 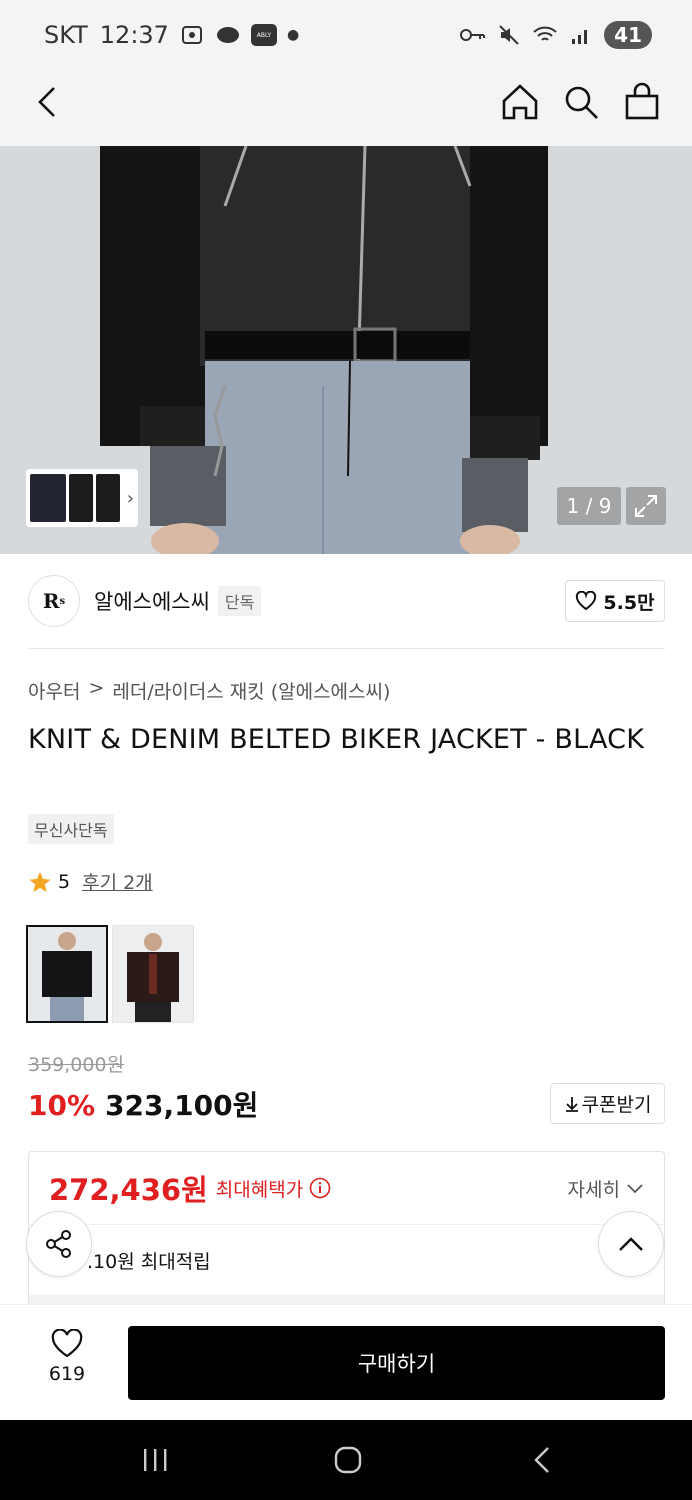 I want to click on bag-icon, so click(x=642, y=102).